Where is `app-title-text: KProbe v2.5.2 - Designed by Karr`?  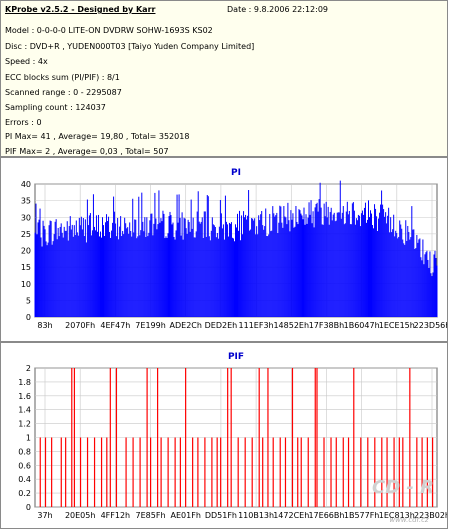
app-title-text: KProbe v2.5.2 - Designed by Karr is located at coordinates (80, 9).